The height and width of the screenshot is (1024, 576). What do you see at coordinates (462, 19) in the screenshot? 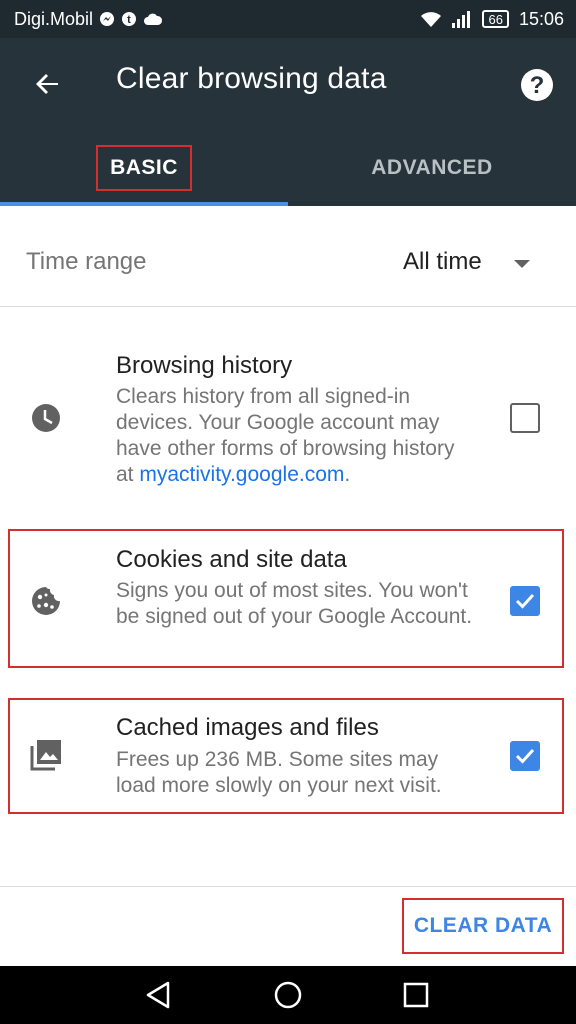
I see `signal-icon` at bounding box center [462, 19].